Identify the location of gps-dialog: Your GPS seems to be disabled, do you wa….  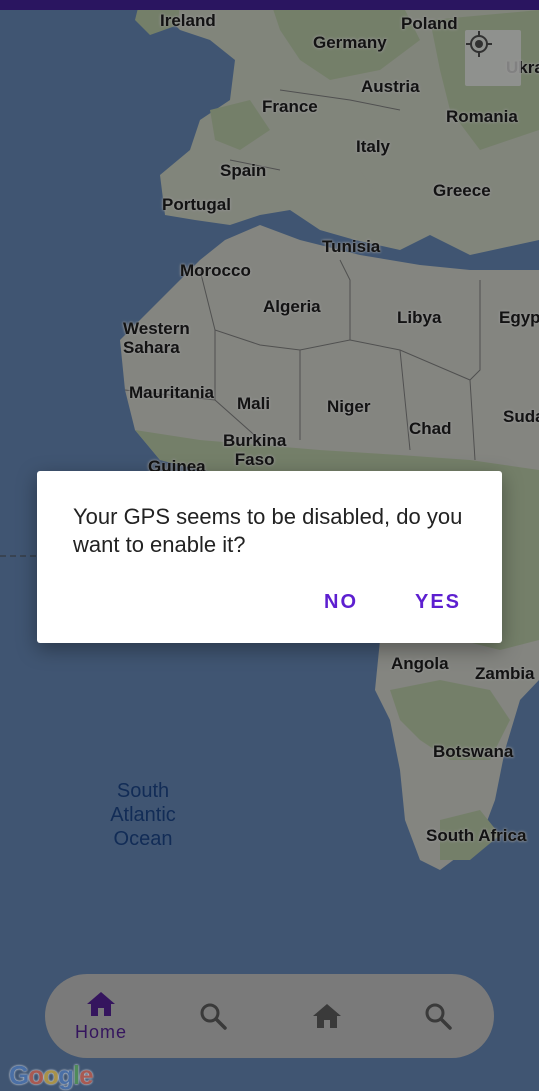
(269, 557).